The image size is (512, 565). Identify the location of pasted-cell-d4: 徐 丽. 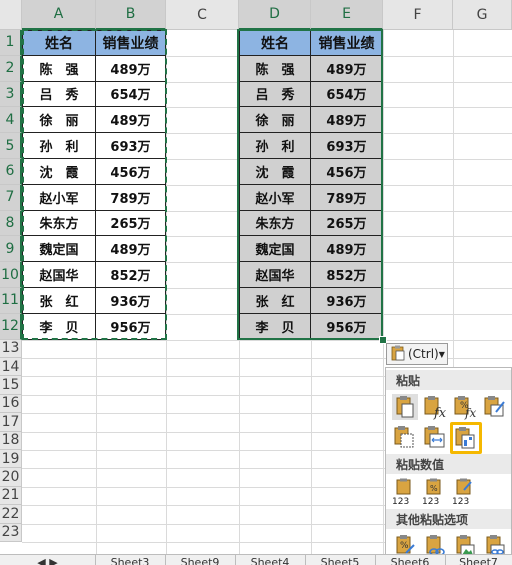
(275, 120).